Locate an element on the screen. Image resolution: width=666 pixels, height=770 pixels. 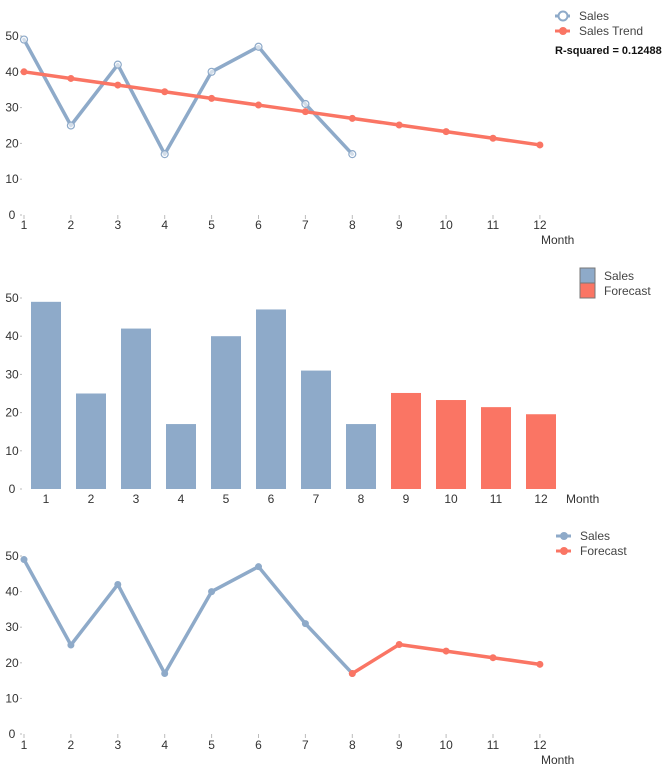
legend-item-sales-trend: Sales Trend is located at coordinates (599, 31).